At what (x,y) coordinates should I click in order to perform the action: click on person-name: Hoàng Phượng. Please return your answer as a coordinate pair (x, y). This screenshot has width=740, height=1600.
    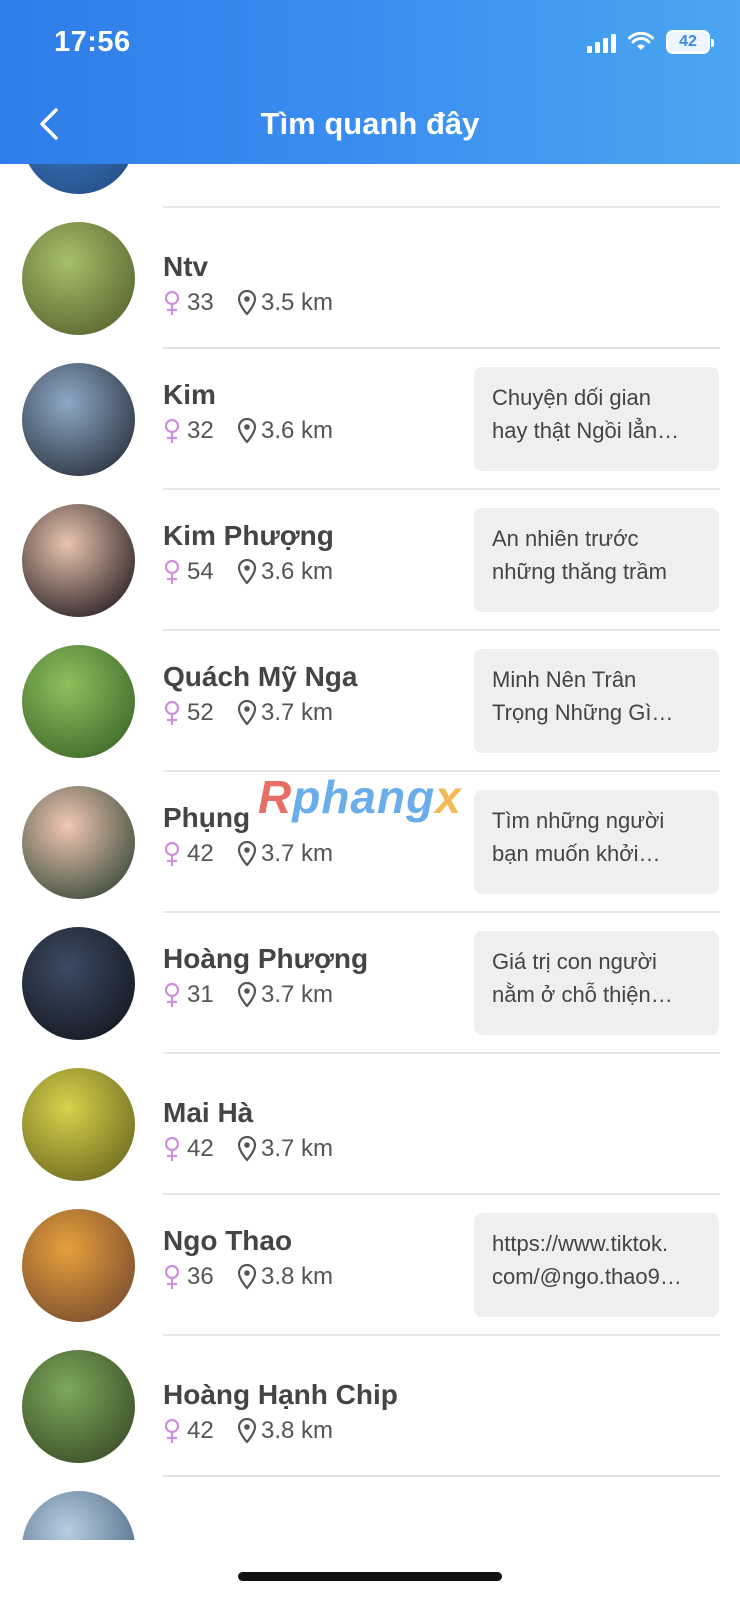
    Looking at the image, I should click on (266, 958).